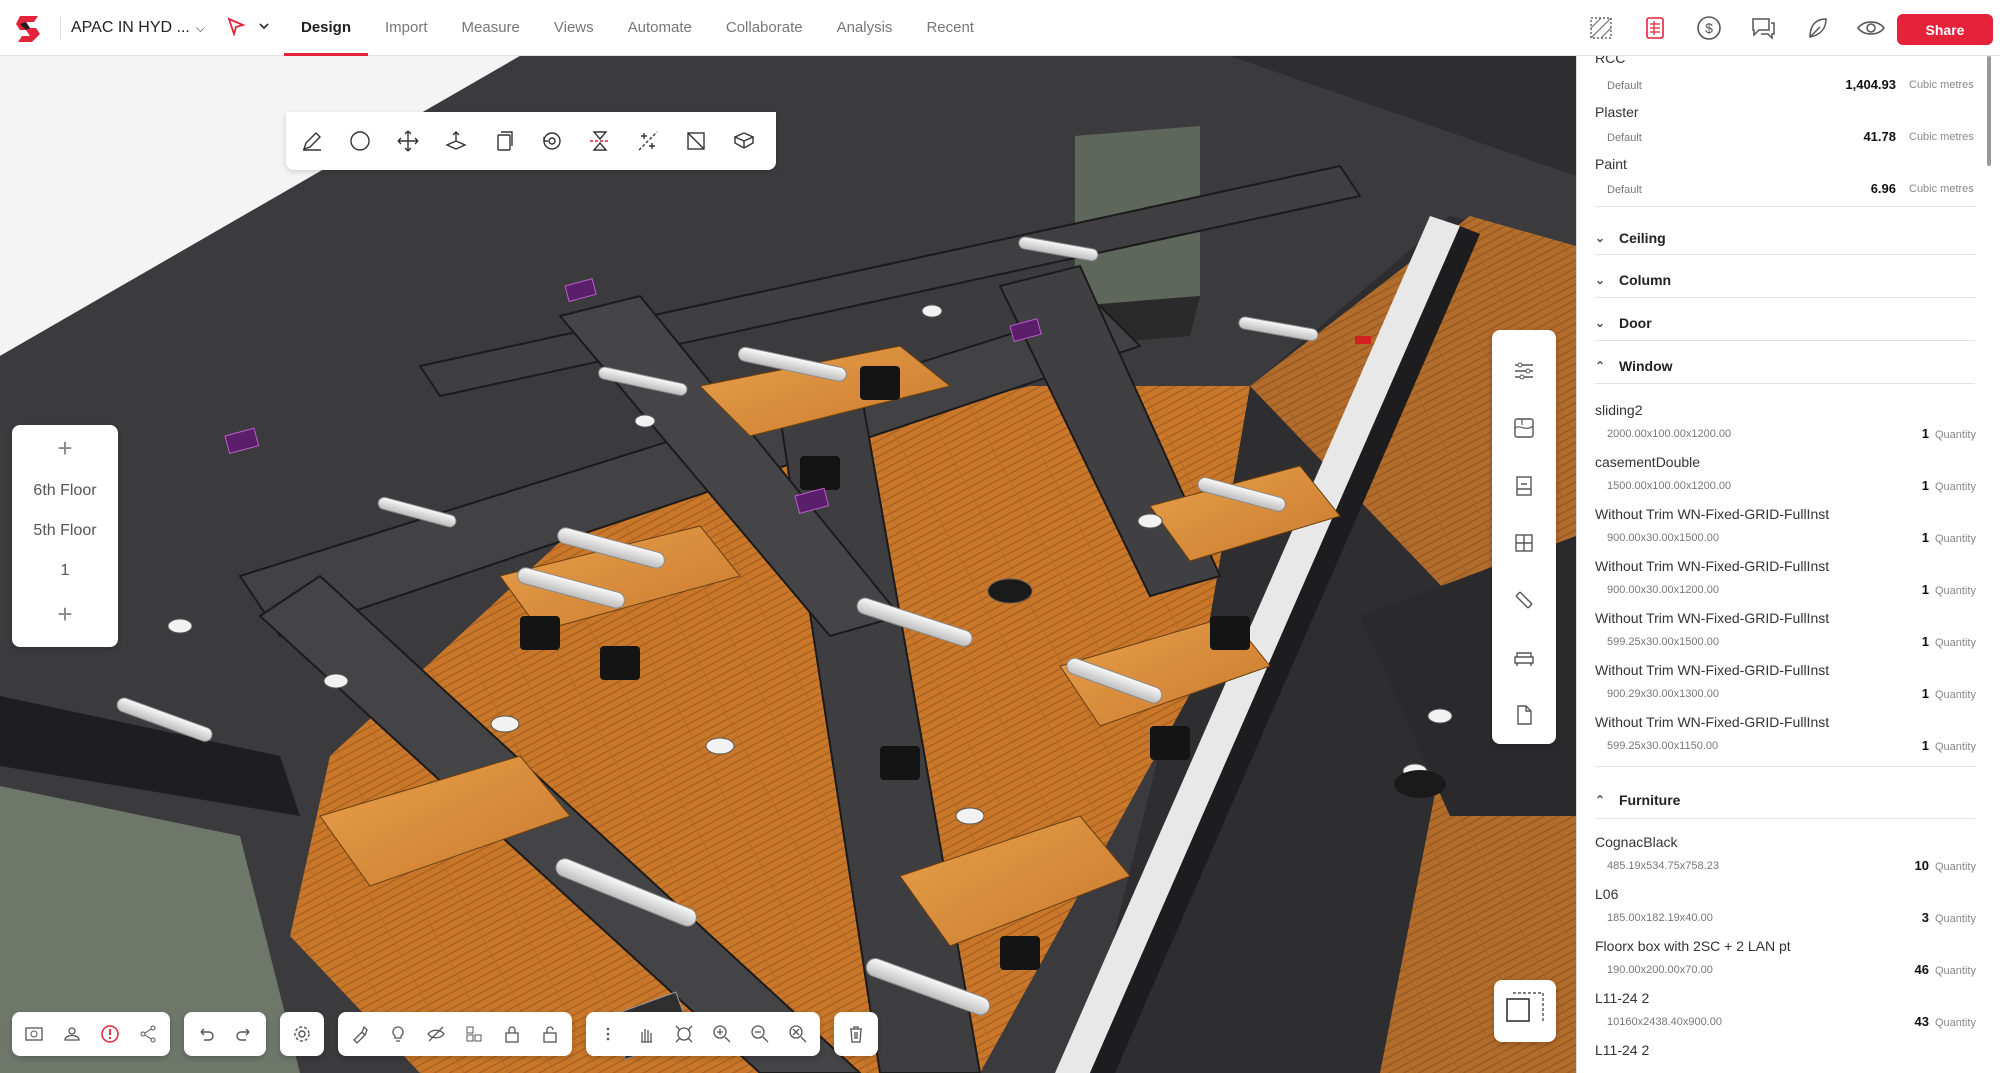 This screenshot has height=1073, width=2000. I want to click on copy-icon, so click(504, 141).